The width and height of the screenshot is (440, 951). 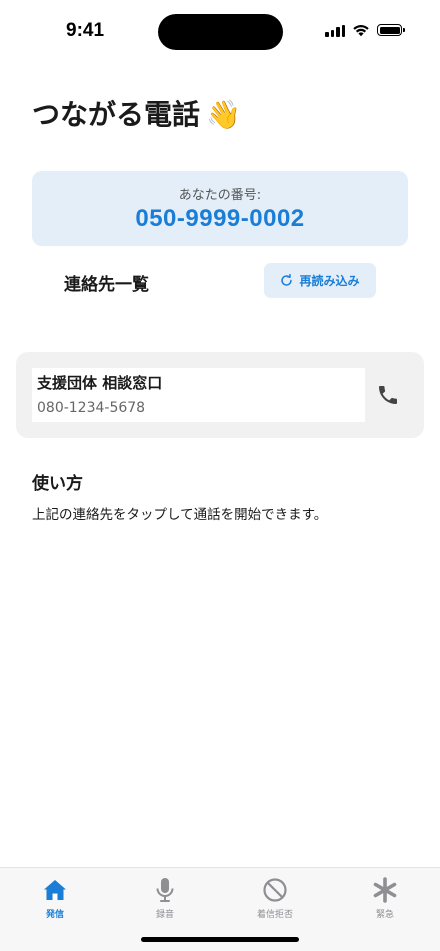 I want to click on tab-emergency: 緊急, so click(x=385, y=902).